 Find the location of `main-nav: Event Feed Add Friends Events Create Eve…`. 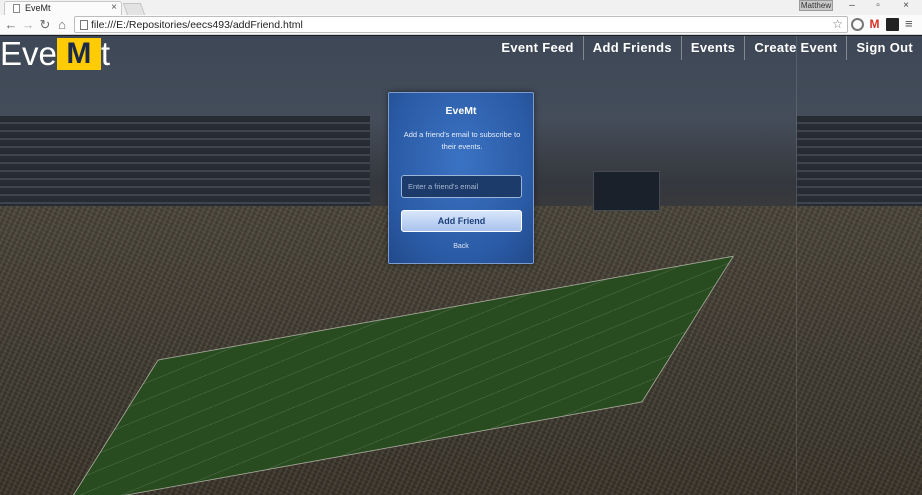

main-nav: Event Feed Add Friends Events Create Eve… is located at coordinates (707, 48).